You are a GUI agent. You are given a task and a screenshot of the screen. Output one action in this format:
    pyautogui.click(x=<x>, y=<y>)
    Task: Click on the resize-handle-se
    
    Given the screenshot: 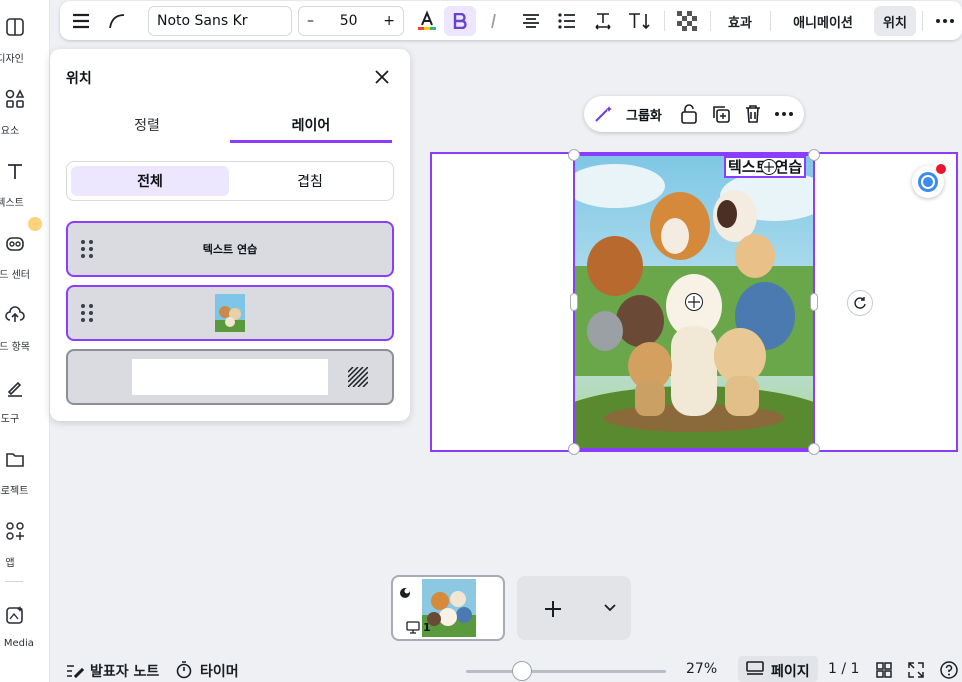 What is the action you would take?
    pyautogui.click(x=814, y=449)
    